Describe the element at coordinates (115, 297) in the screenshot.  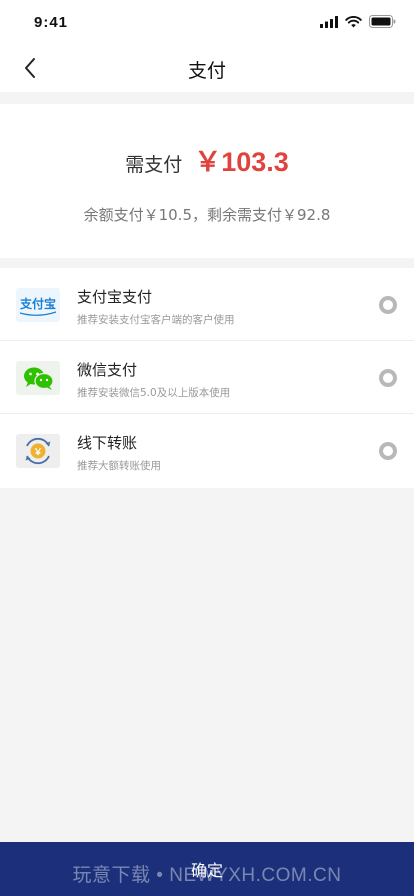
I see `method-name: 支付宝支付` at that location.